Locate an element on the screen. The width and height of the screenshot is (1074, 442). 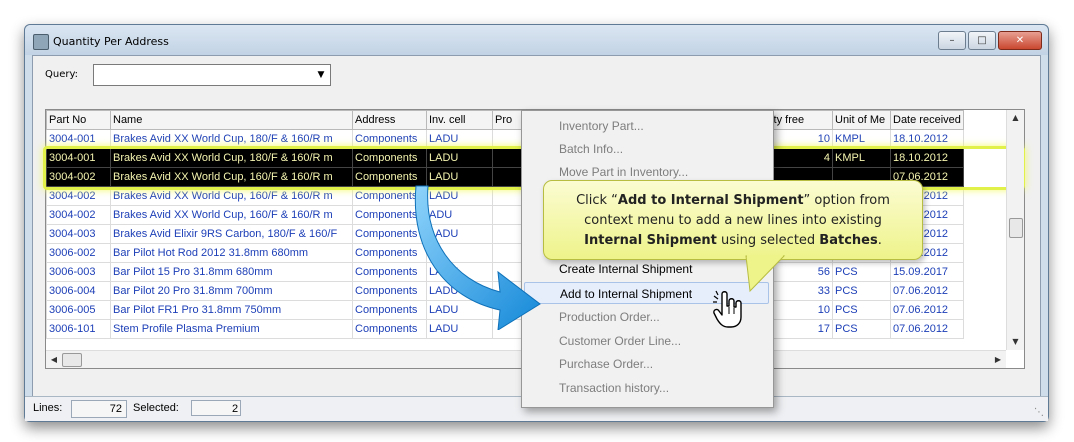
minimize-icon: – is located at coordinates (952, 40).